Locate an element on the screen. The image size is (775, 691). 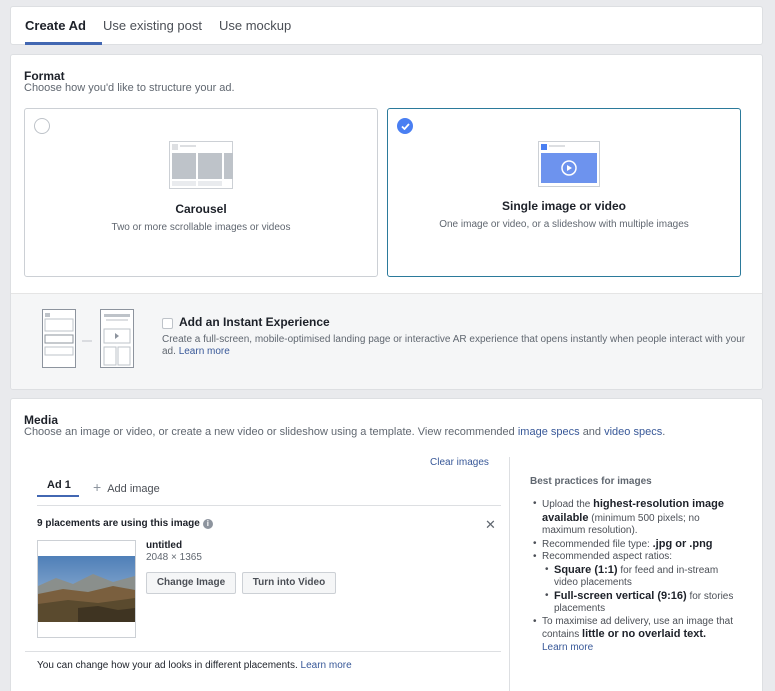
bp-text: Recommended file type: is located at coordinates (596, 544).